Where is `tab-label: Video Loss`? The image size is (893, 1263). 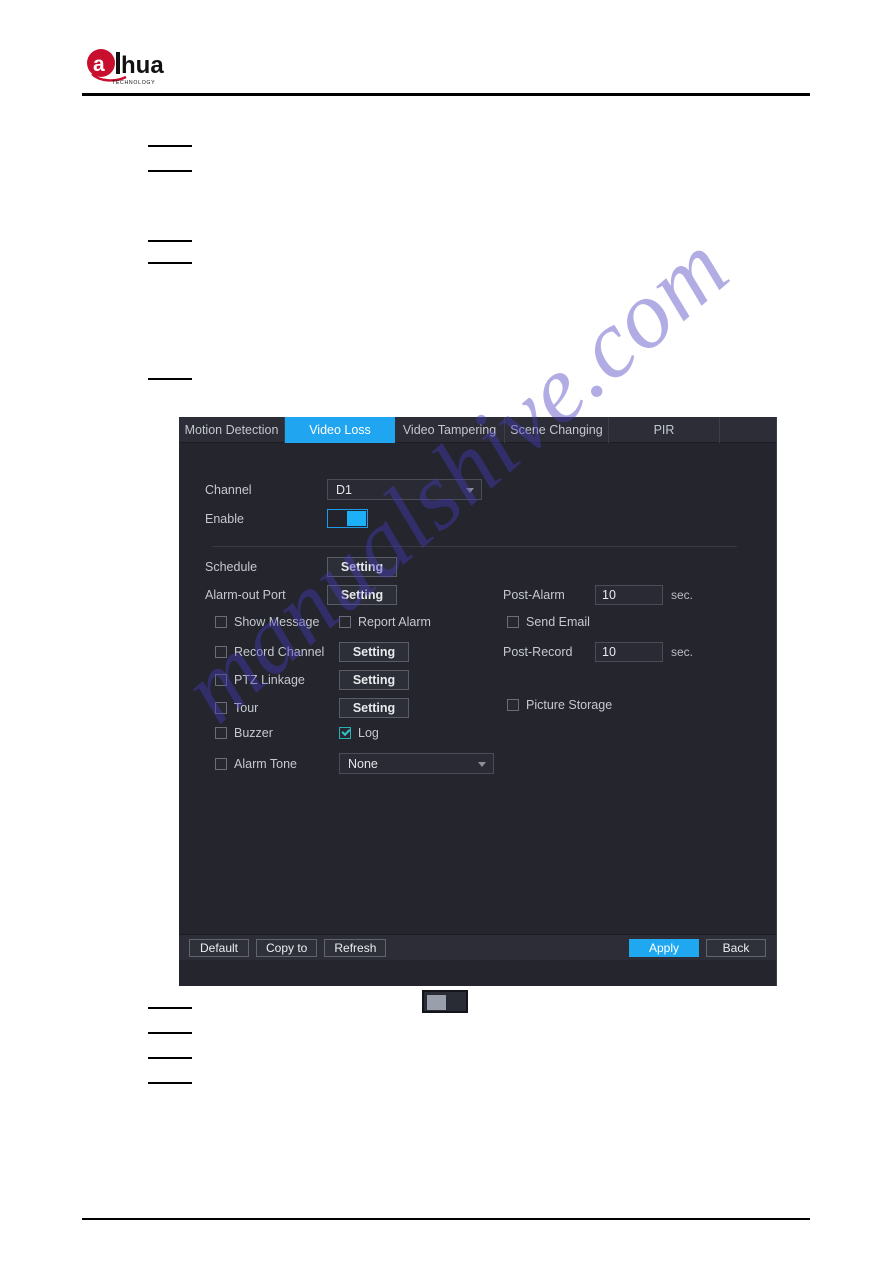 tab-label: Video Loss is located at coordinates (340, 430).